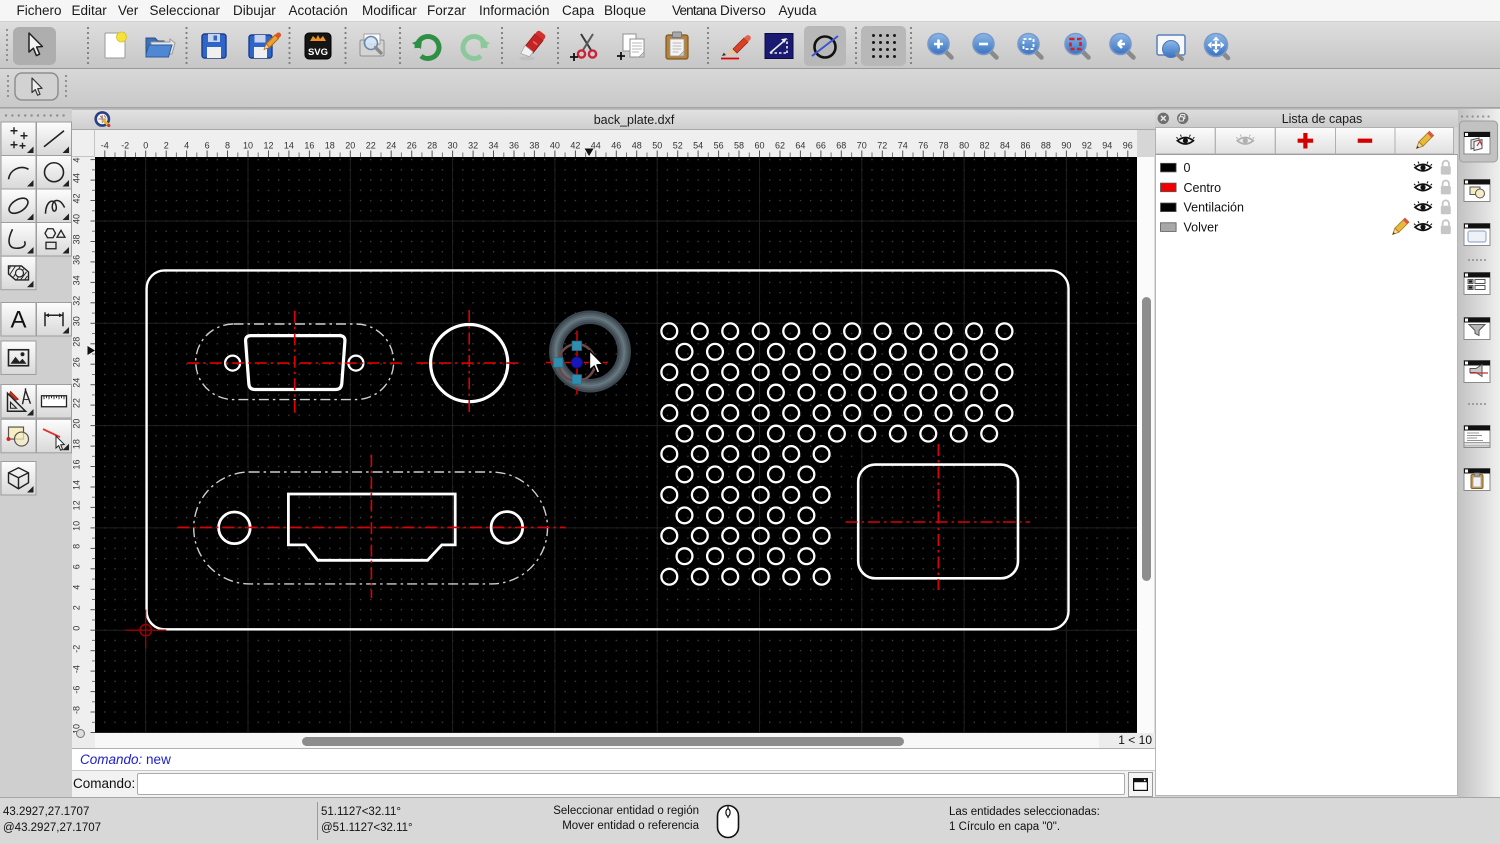  What do you see at coordinates (882, 146) in the screenshot?
I see `svg-text: 72` at bounding box center [882, 146].